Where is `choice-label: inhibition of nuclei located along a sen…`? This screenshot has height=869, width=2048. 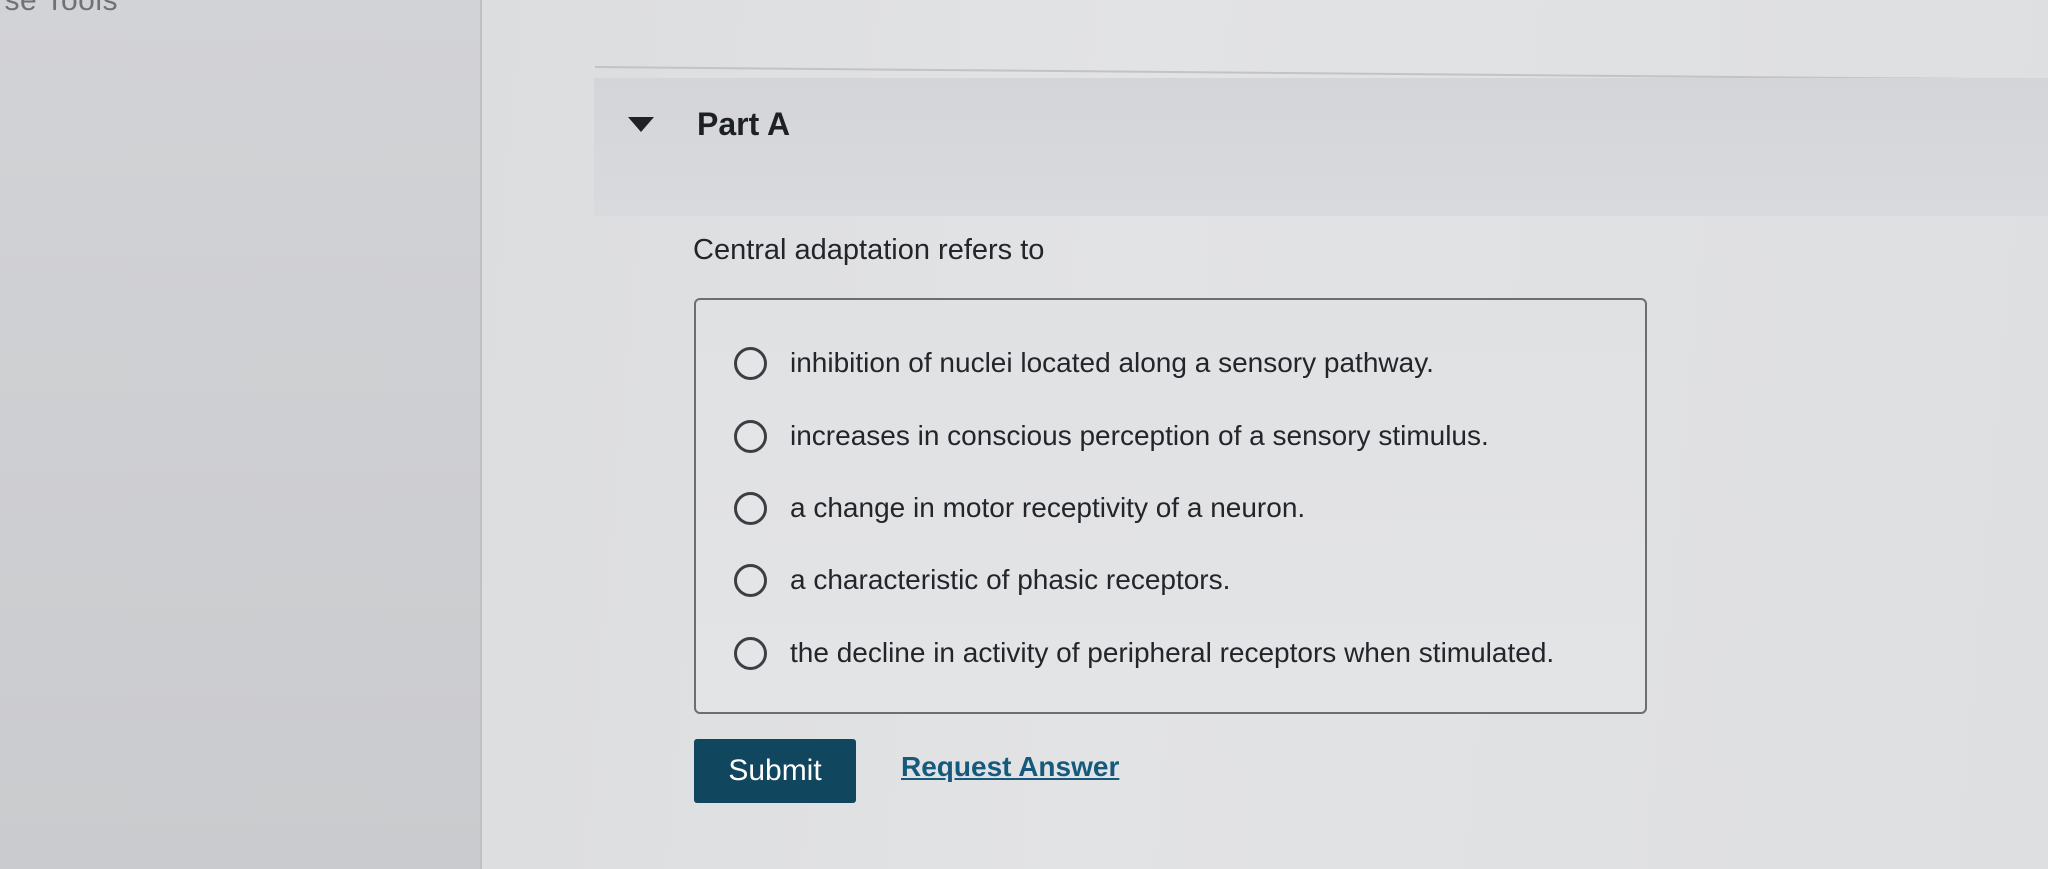
choice-label: inhibition of nuclei located along a sen… is located at coordinates (1112, 363).